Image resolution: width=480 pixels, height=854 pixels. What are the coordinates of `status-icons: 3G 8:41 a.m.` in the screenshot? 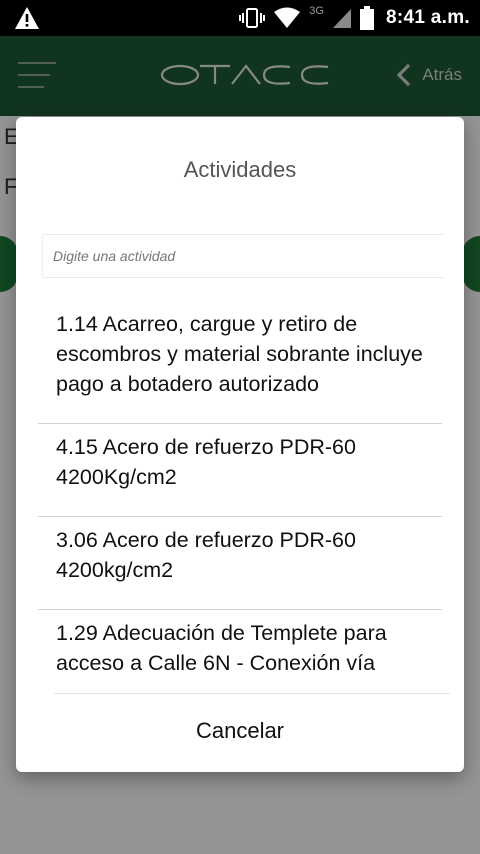 It's located at (354, 18).